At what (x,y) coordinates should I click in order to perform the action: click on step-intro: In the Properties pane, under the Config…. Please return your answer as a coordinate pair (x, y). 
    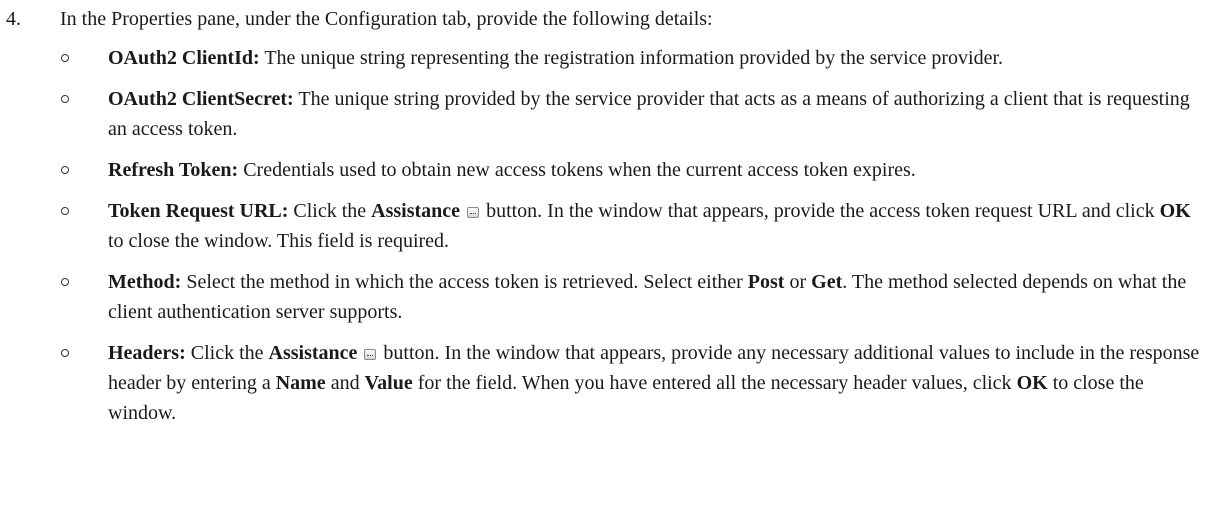
    Looking at the image, I should click on (386, 19).